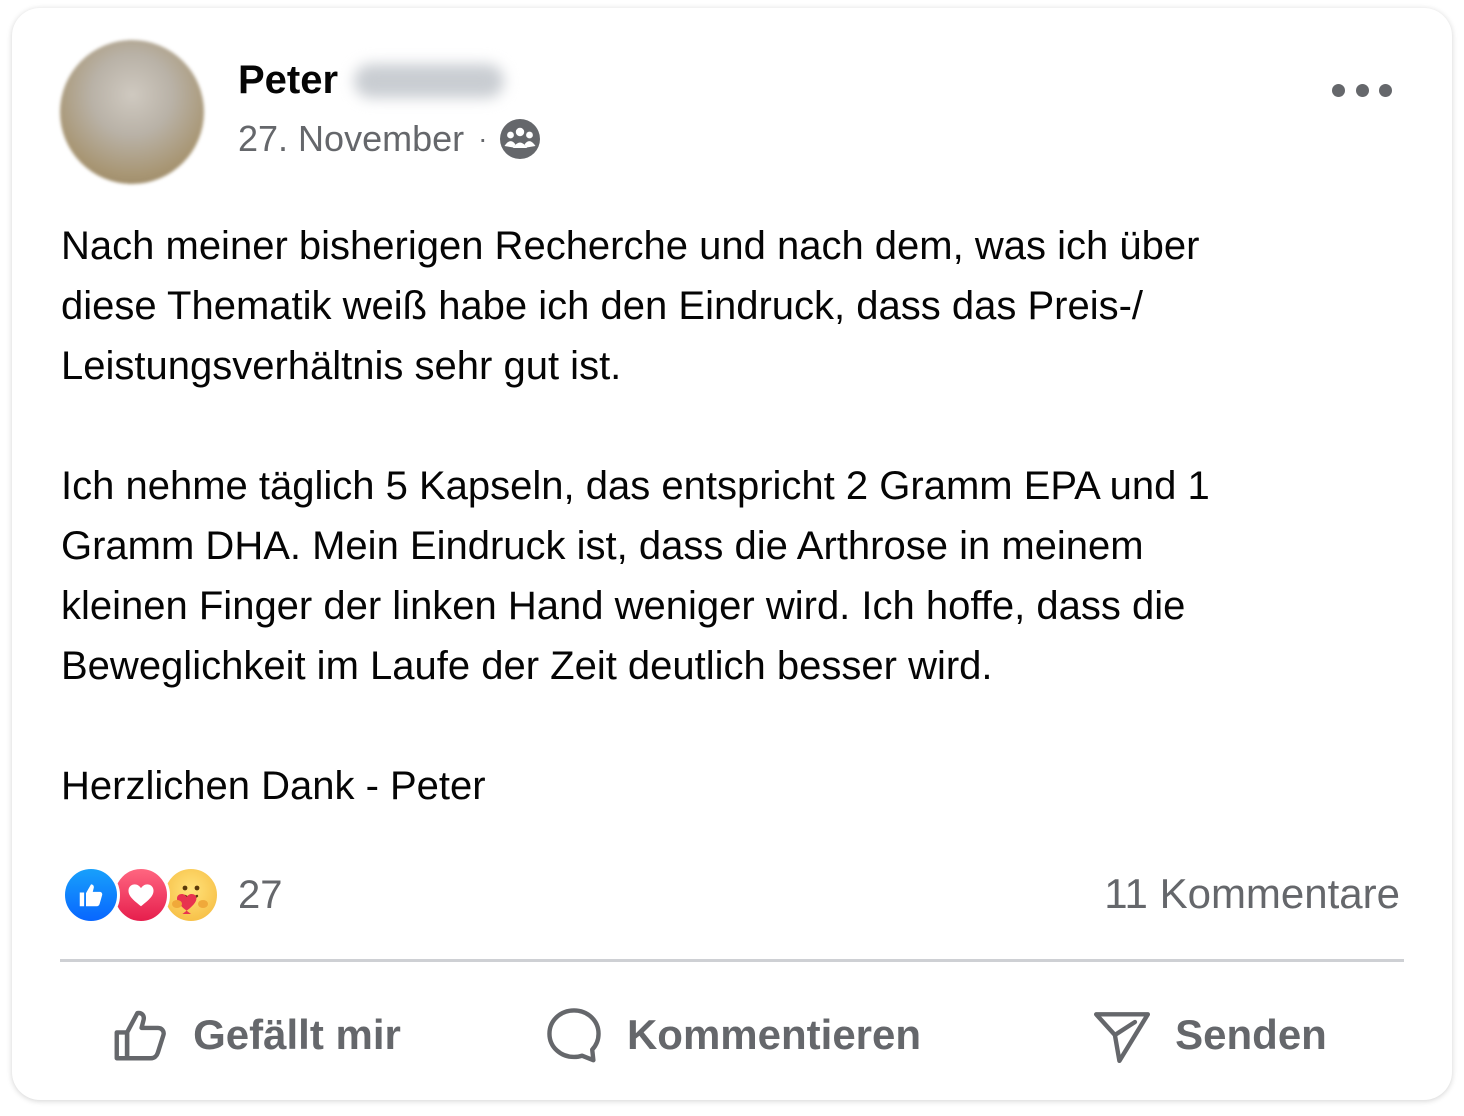  I want to click on blurred-surname, so click(429, 80).